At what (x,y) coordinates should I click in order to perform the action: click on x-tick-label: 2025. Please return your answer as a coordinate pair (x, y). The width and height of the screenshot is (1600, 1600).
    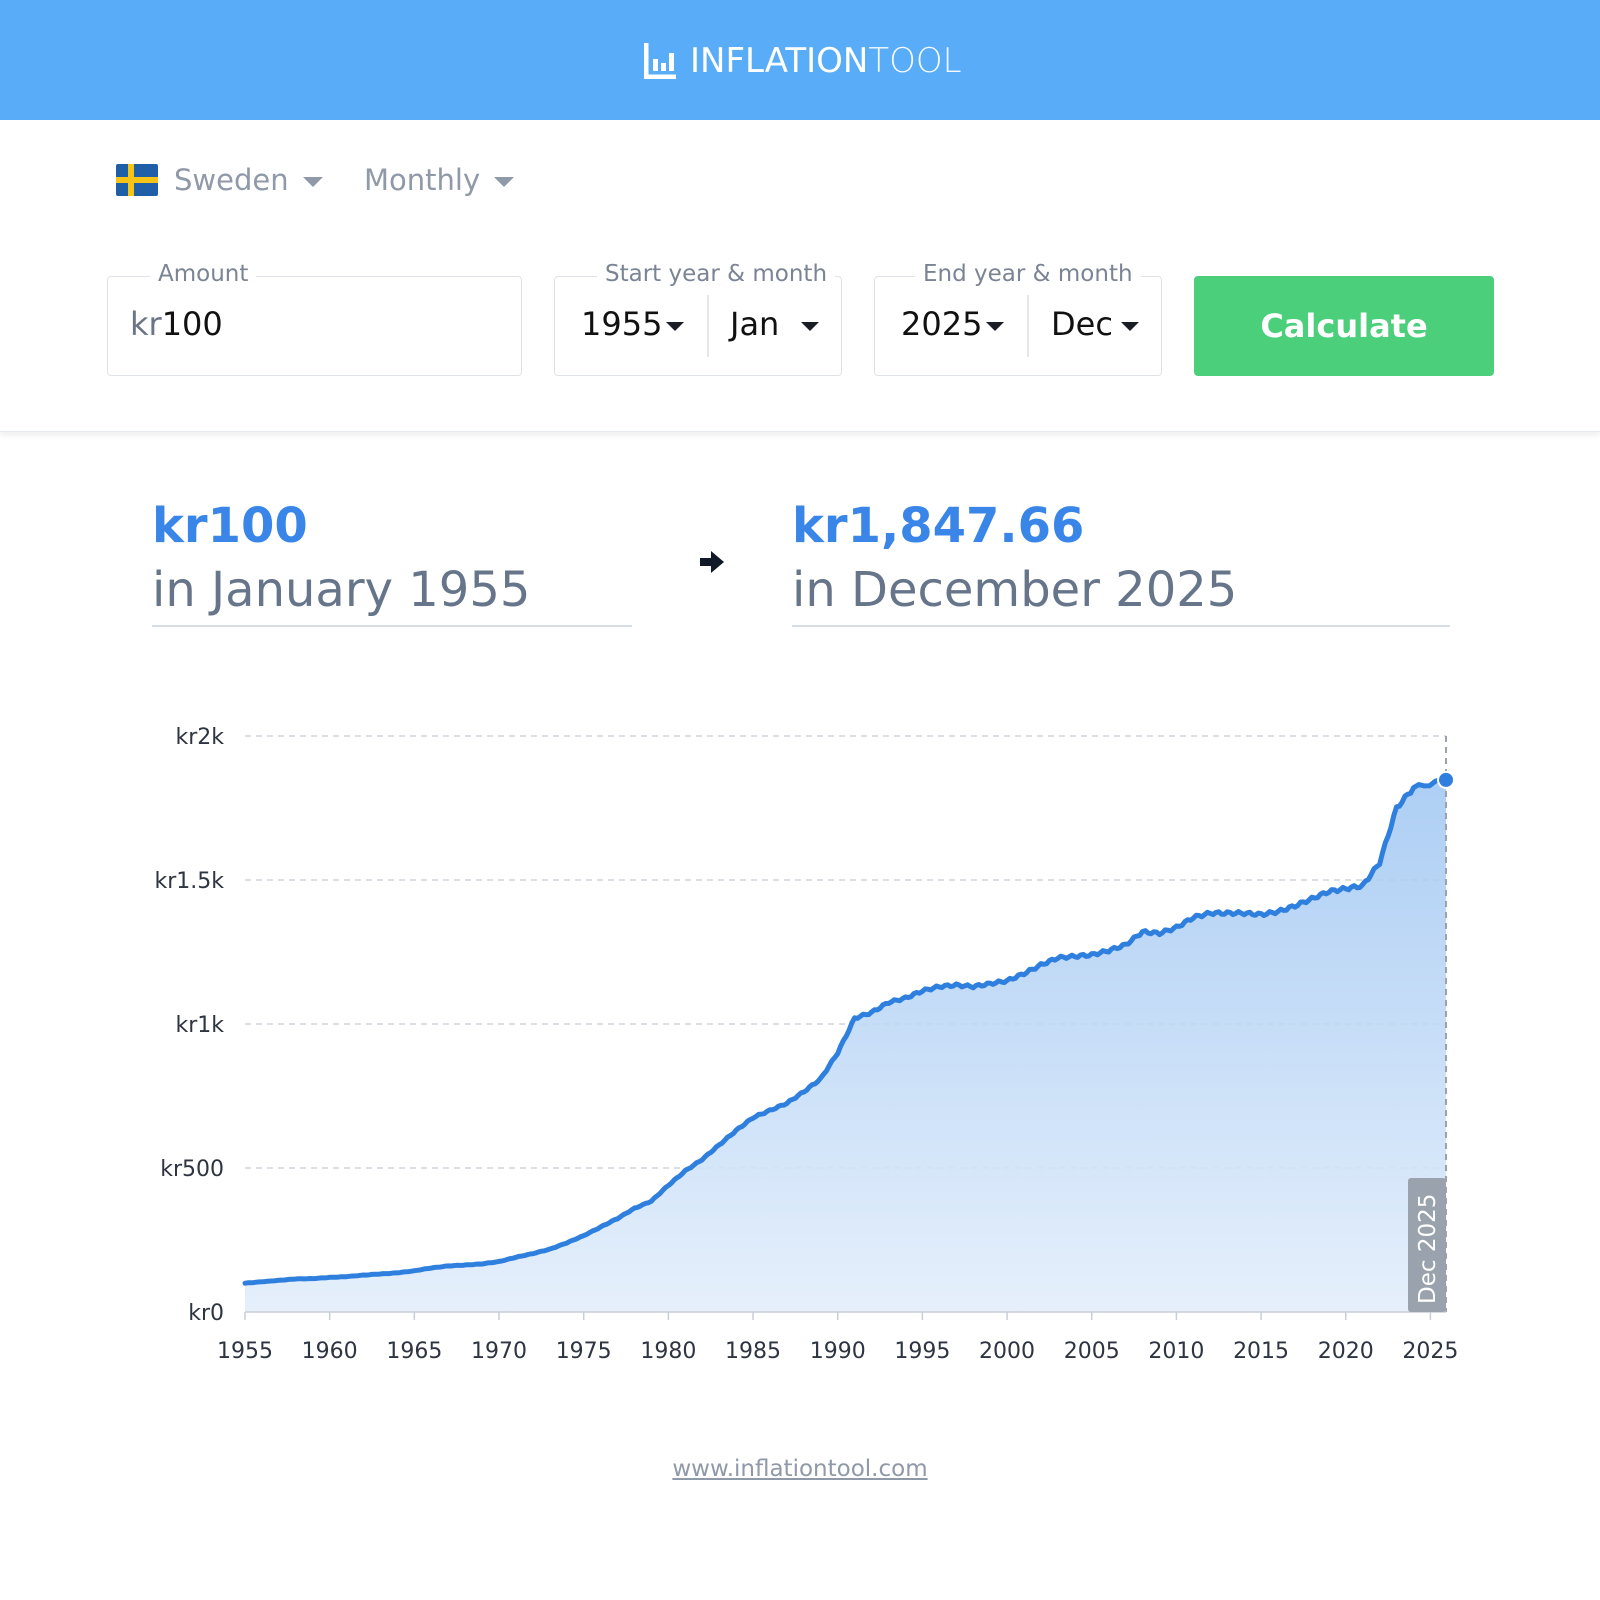
    Looking at the image, I should click on (1430, 1351).